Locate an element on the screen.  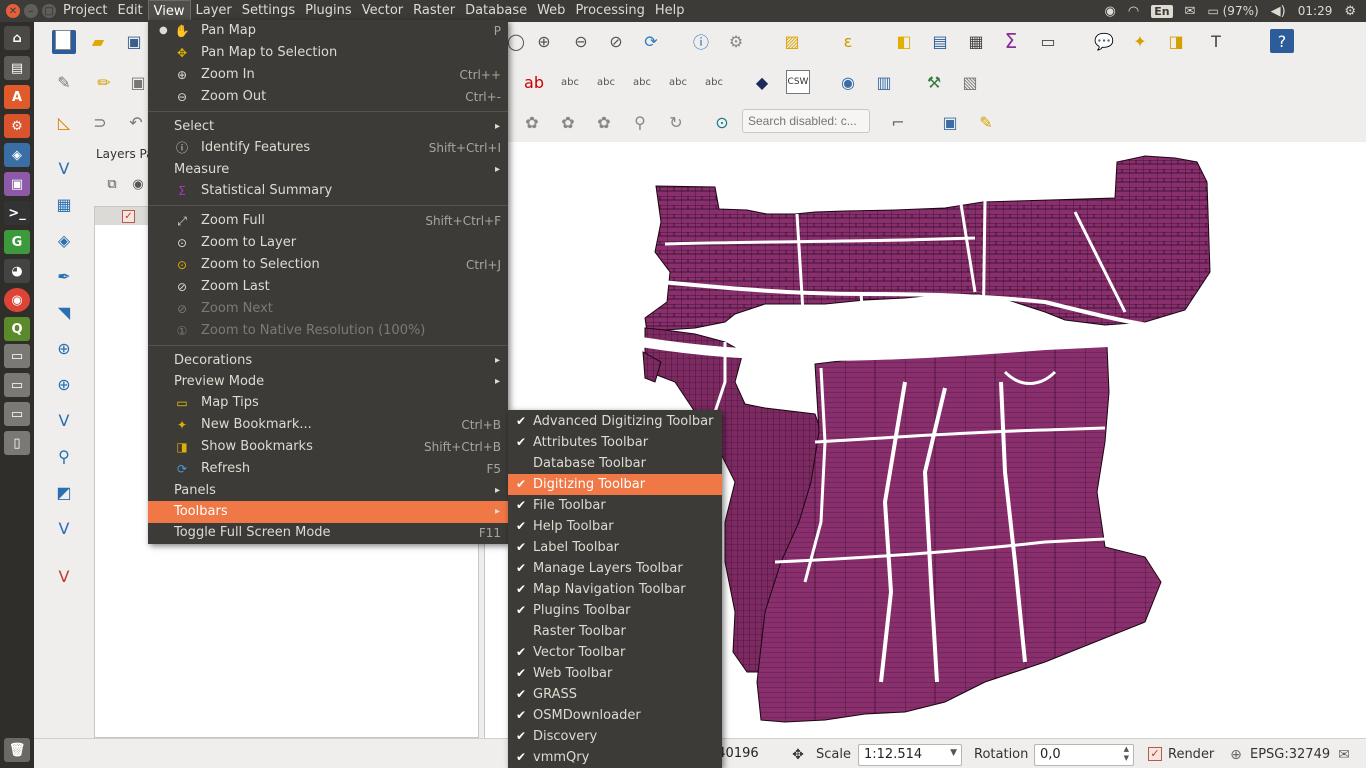
files-icon: ▤ is located at coordinates (17, 68).